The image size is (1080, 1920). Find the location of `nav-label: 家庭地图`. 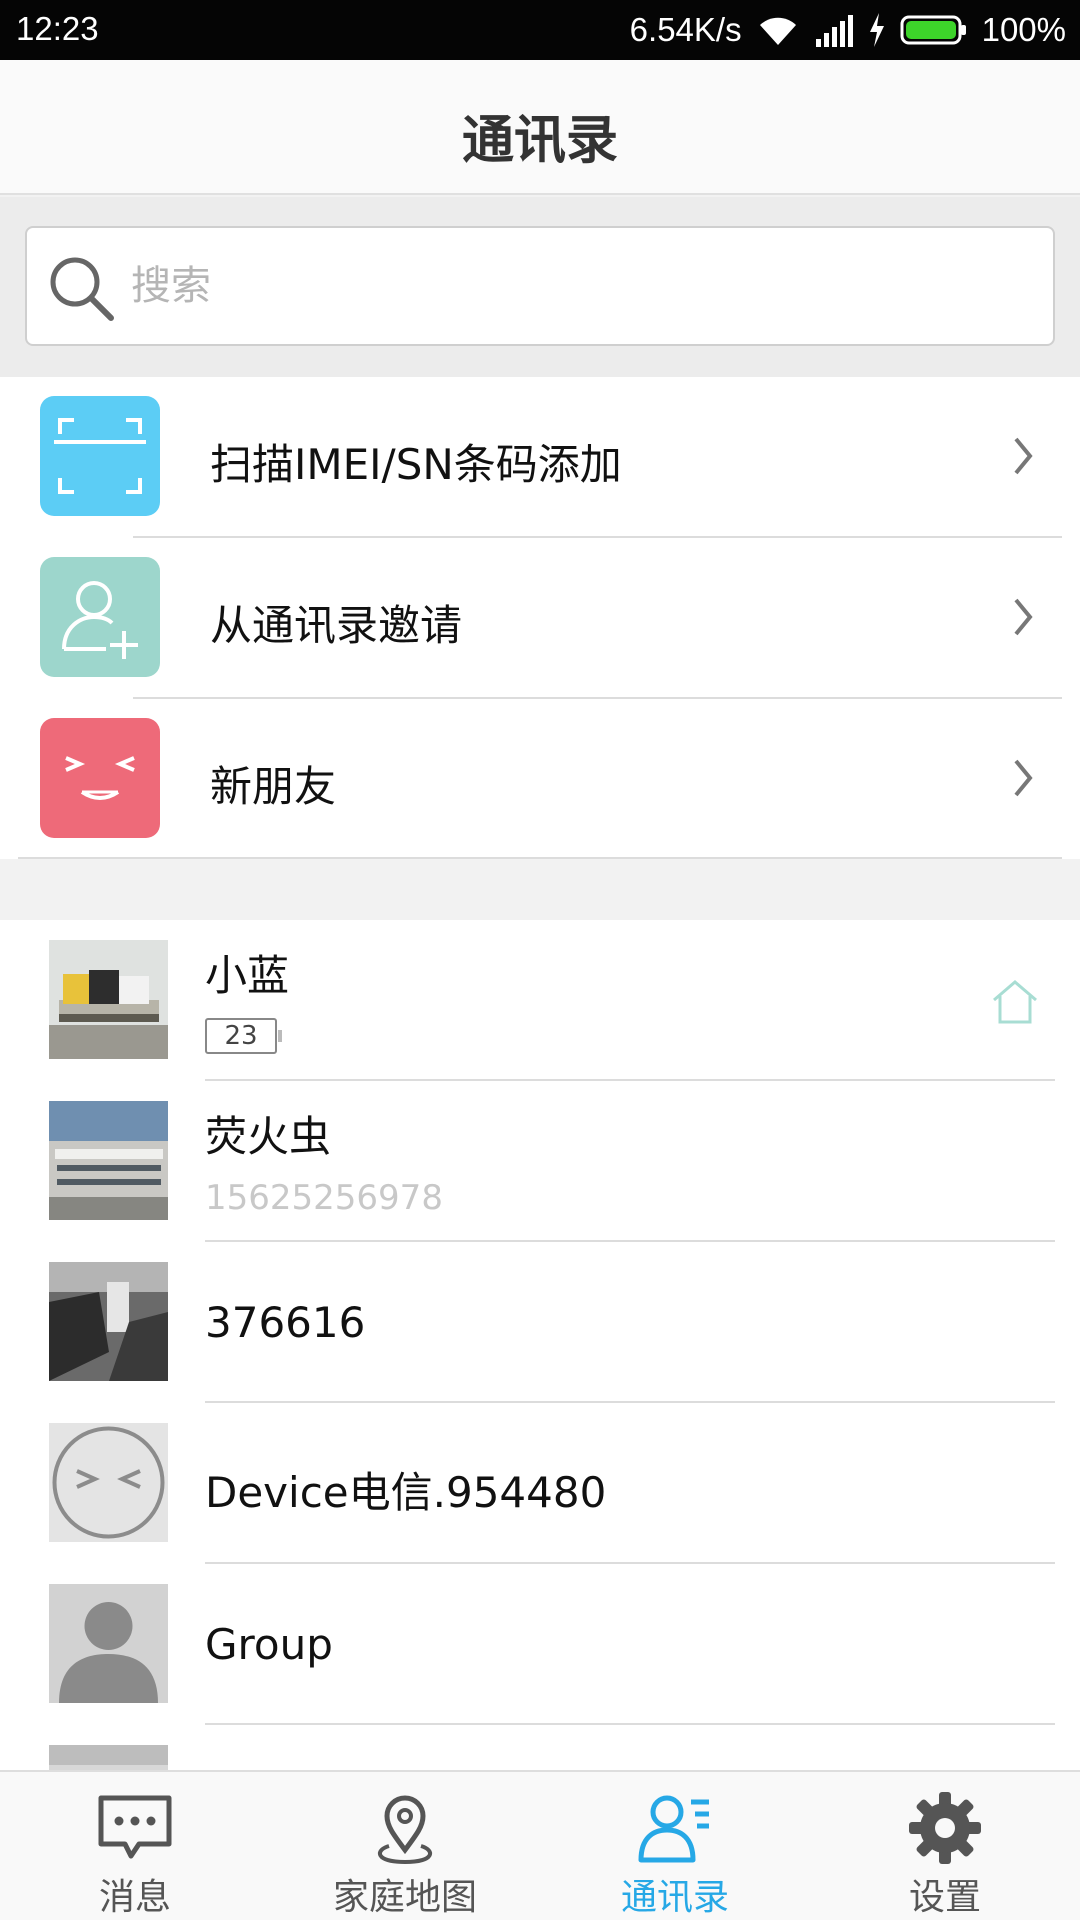

nav-label: 家庭地图 is located at coordinates (404, 1897).